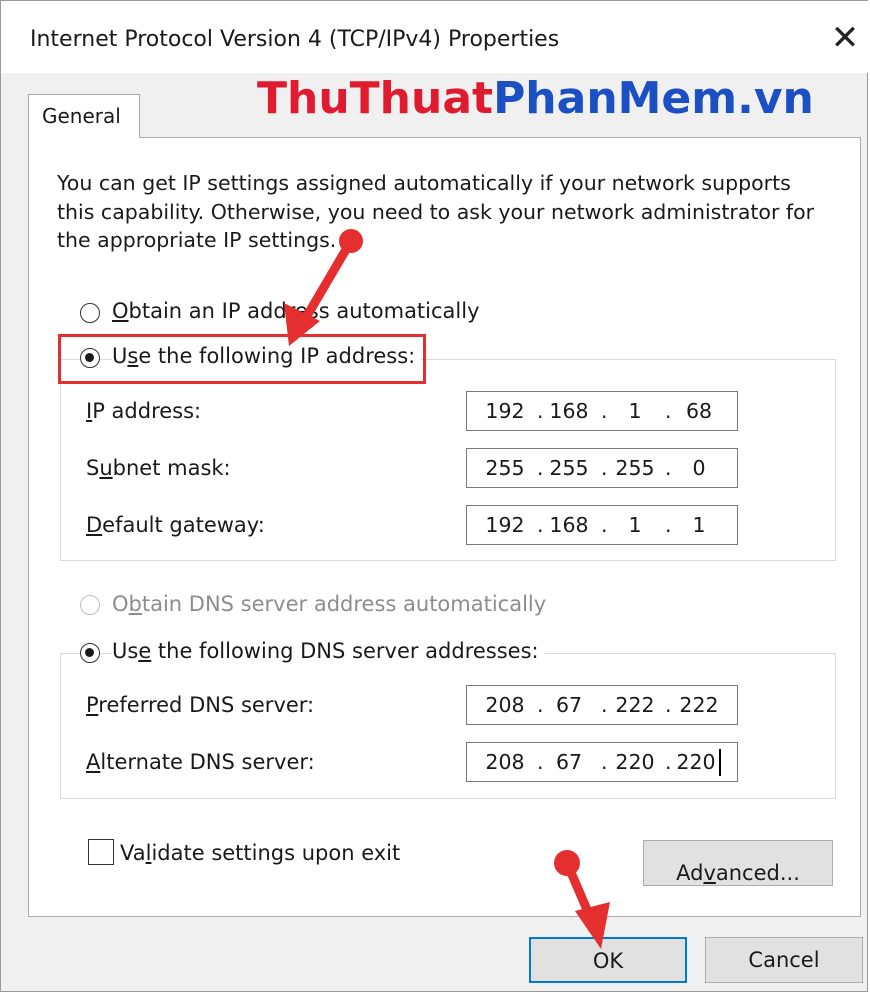 The height and width of the screenshot is (995, 870). I want to click on tab-general-label: General, so click(81, 116).